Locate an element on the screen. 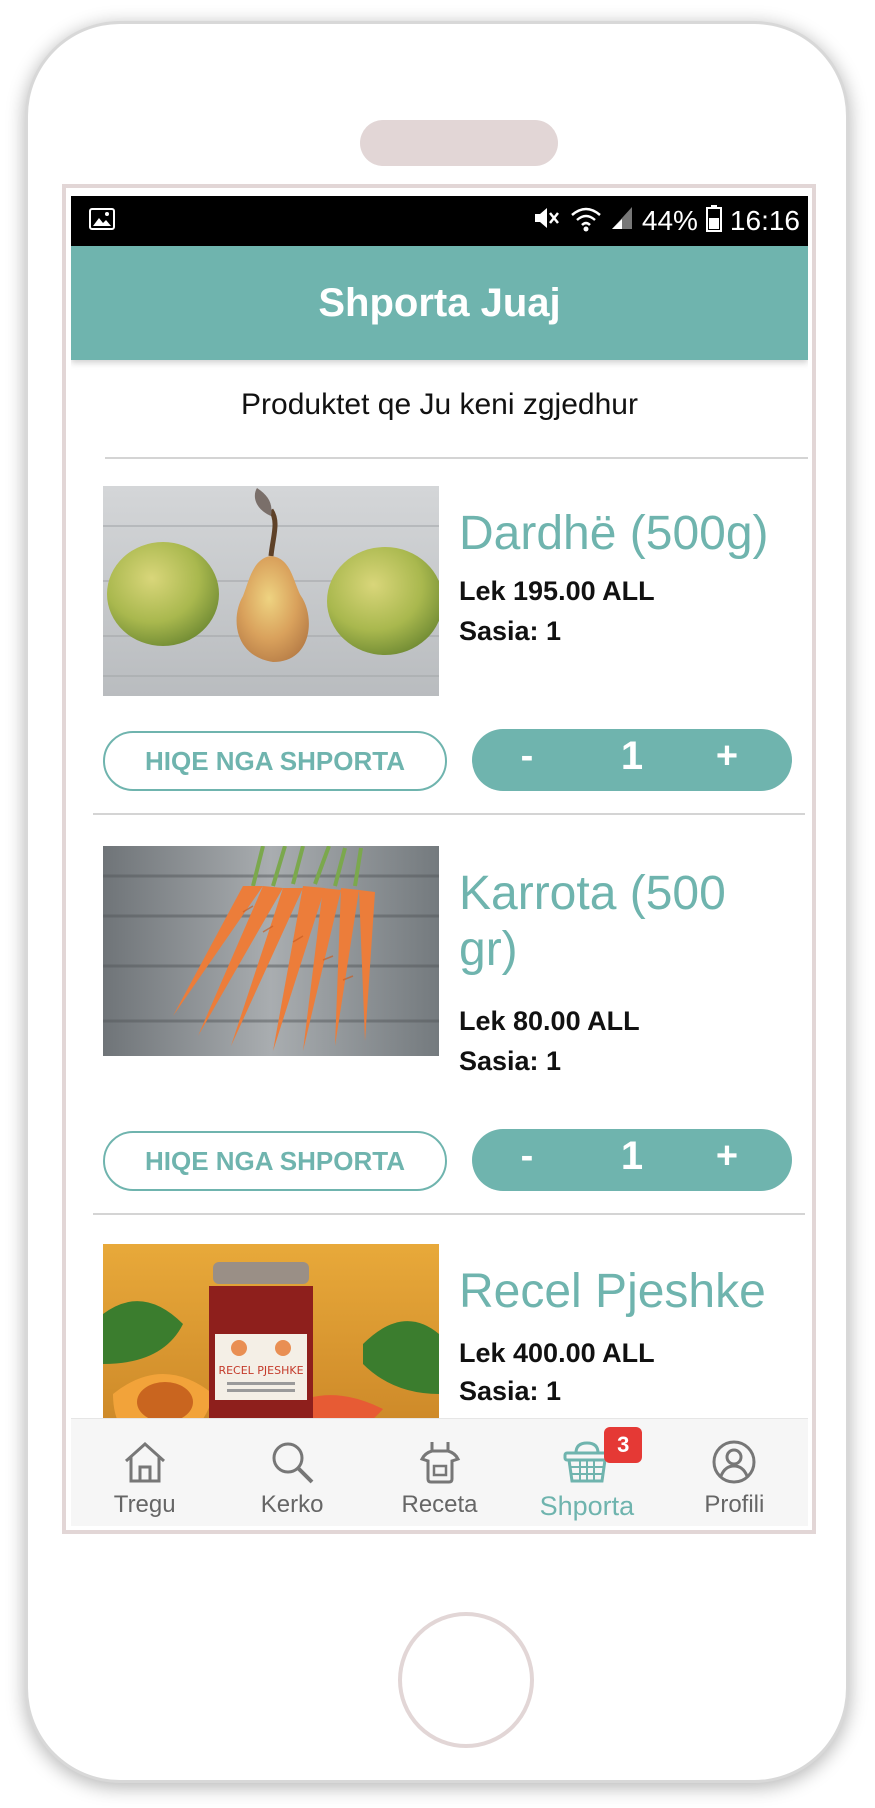 This screenshot has width=875, height=1808. cart-count-badge: 3 is located at coordinates (623, 1445).